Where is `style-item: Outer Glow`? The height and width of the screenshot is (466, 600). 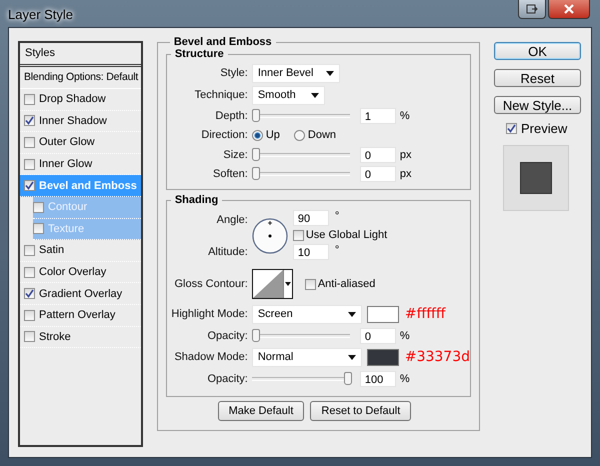
style-item: Outer Glow is located at coordinates (80, 143).